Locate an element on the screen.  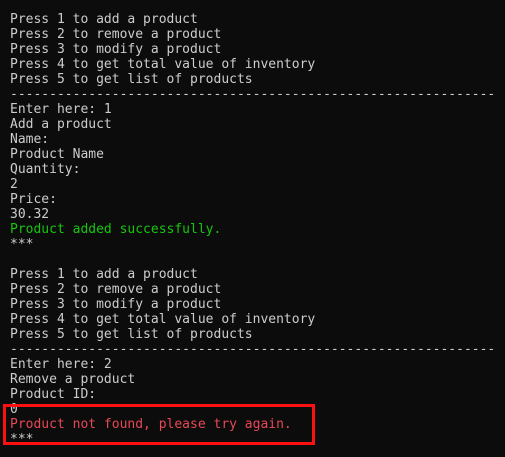
action-title: Remove a product is located at coordinates (73, 379).